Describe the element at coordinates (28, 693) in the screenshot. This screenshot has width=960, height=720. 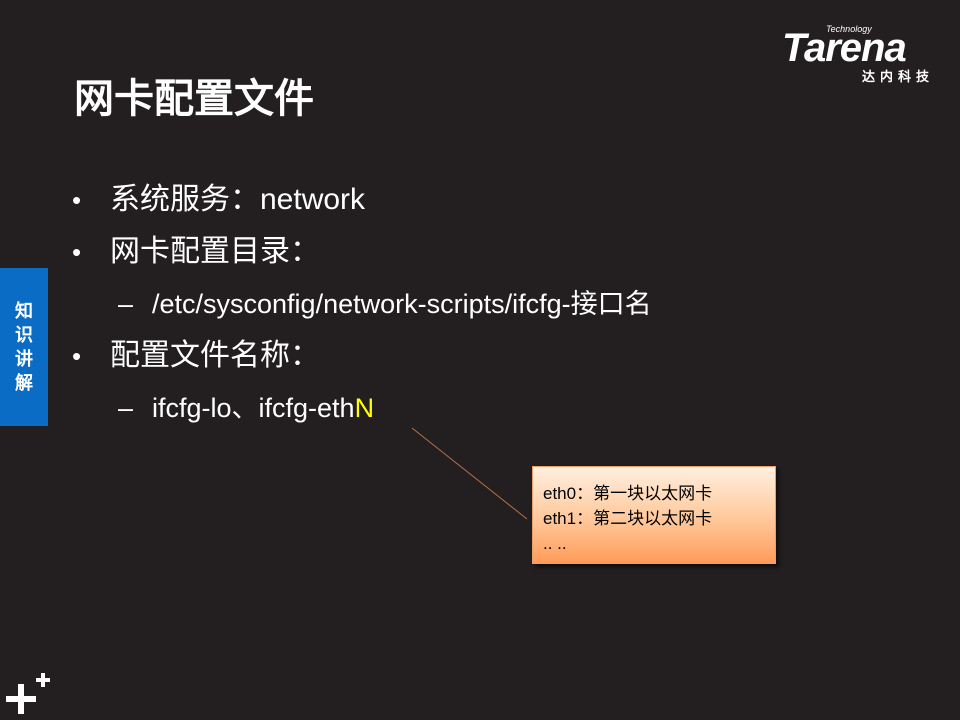
I see `plus-icon` at that location.